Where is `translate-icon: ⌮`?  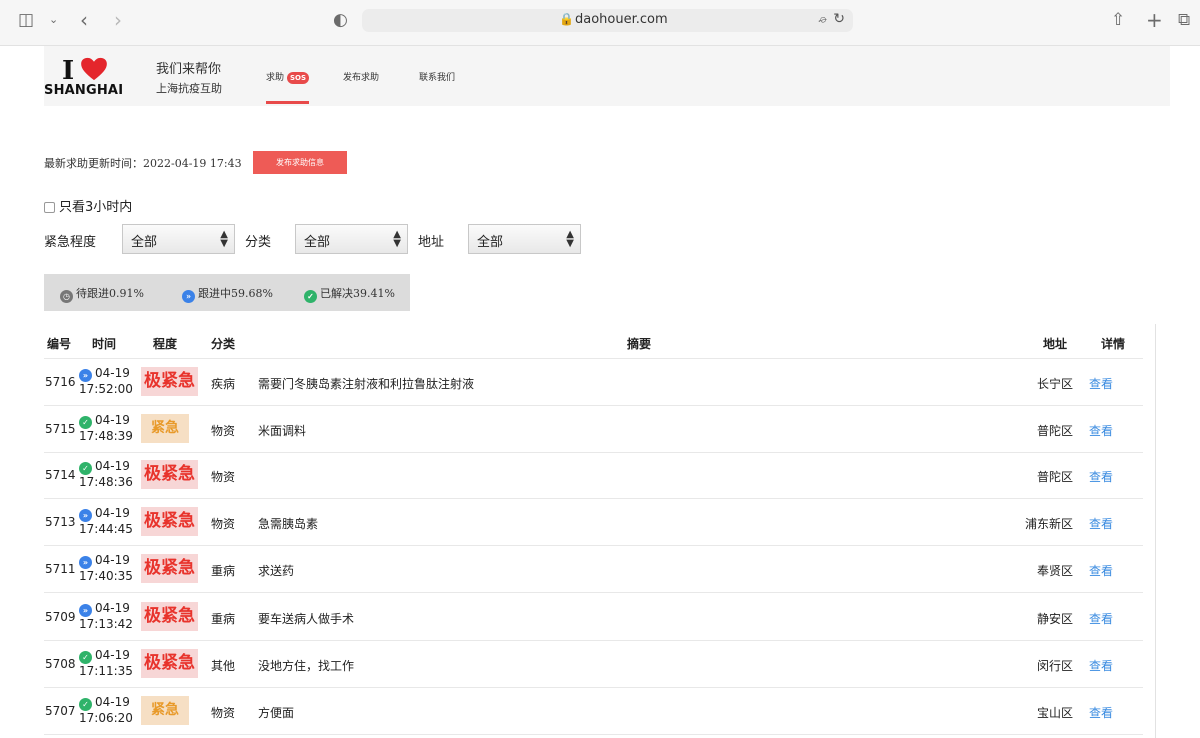
translate-icon: ⌮ is located at coordinates (822, 19).